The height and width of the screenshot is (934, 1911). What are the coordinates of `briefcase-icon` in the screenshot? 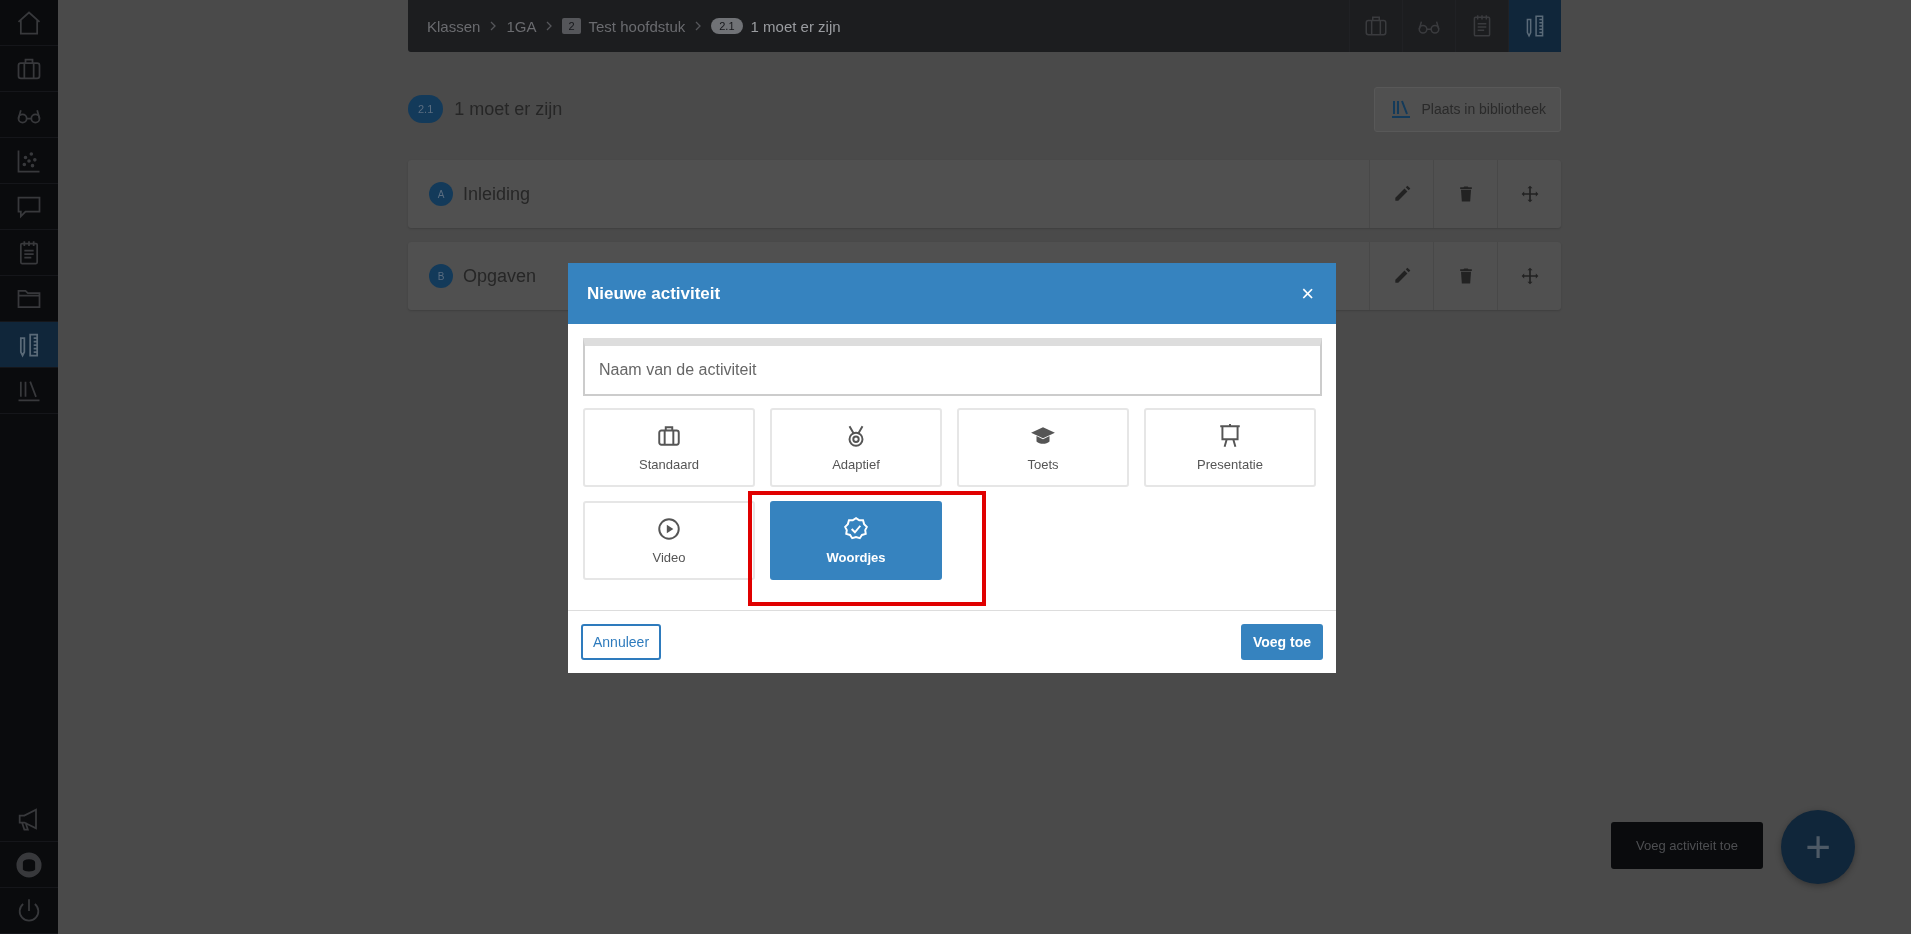 It's located at (669, 436).